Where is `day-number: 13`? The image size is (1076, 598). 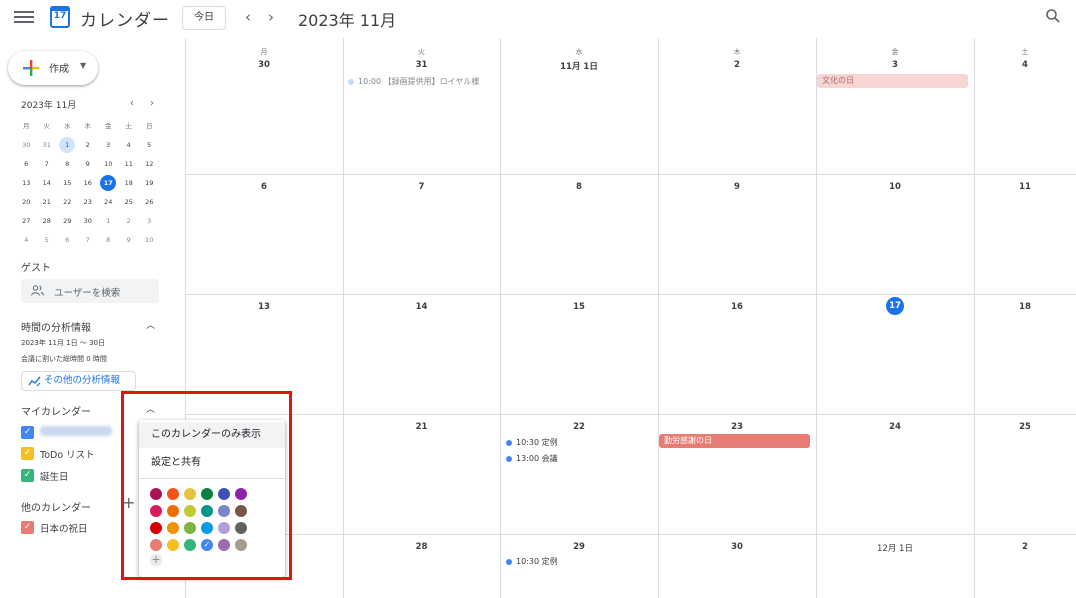
day-number: 13 is located at coordinates (264, 307).